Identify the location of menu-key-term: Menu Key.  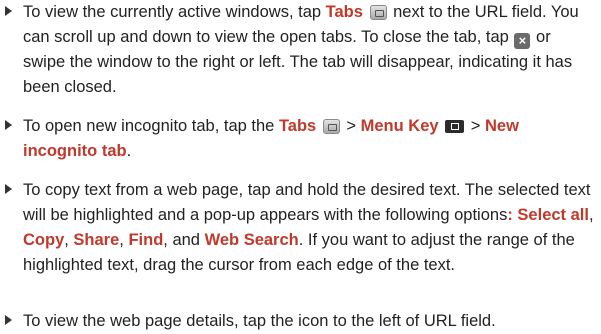
(399, 126).